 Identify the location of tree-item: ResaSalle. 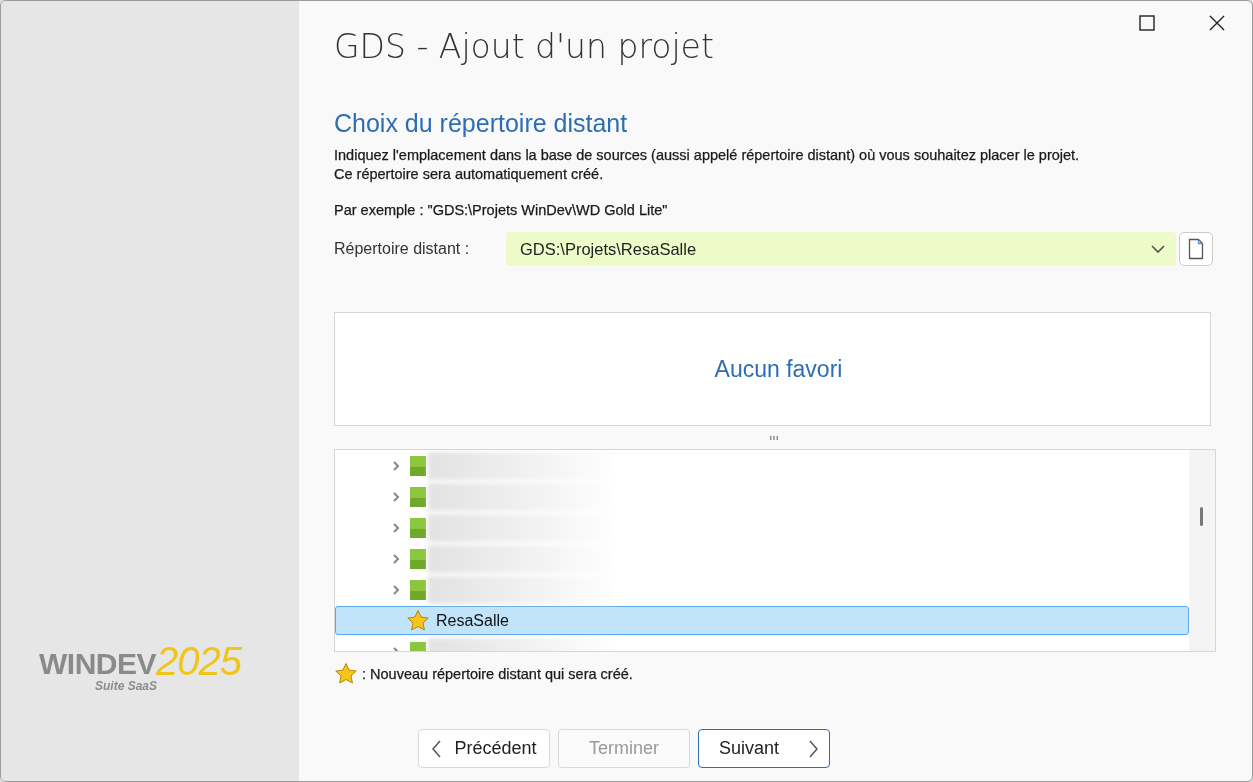
(762, 620).